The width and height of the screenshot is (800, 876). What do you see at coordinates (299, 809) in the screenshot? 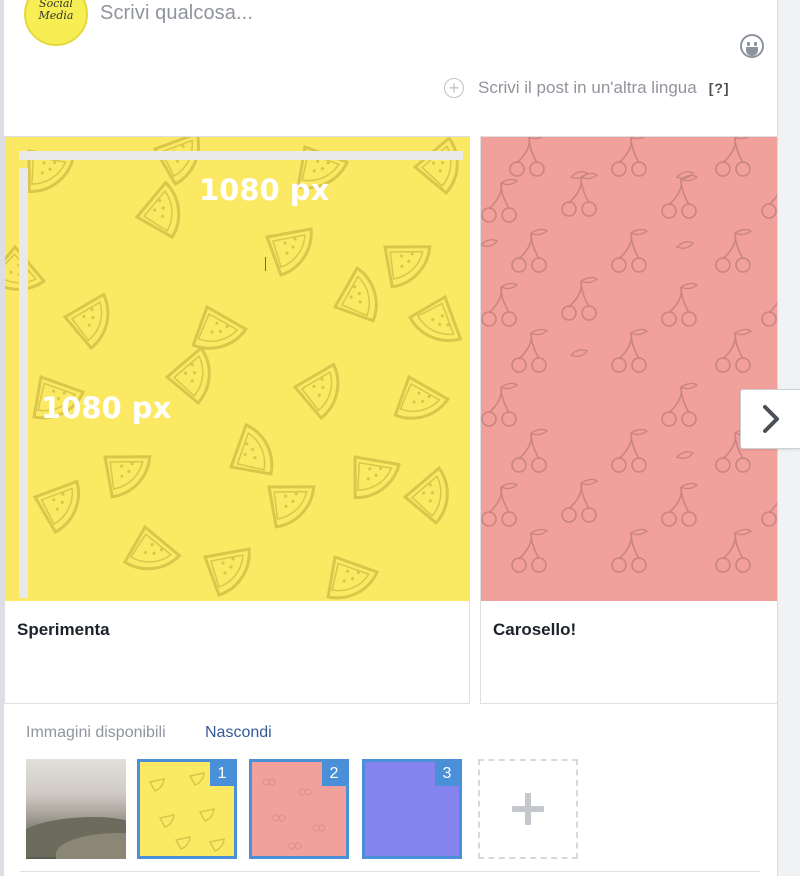
I see `image-thumb-2: 2` at bounding box center [299, 809].